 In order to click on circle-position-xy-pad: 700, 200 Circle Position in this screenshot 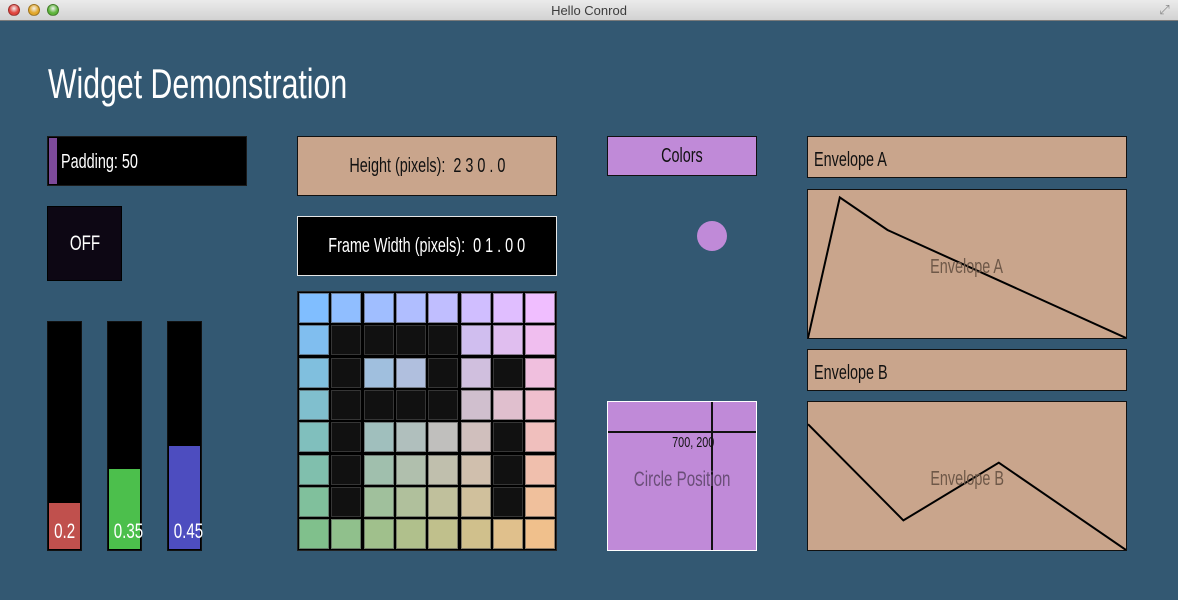, I will do `click(682, 476)`.